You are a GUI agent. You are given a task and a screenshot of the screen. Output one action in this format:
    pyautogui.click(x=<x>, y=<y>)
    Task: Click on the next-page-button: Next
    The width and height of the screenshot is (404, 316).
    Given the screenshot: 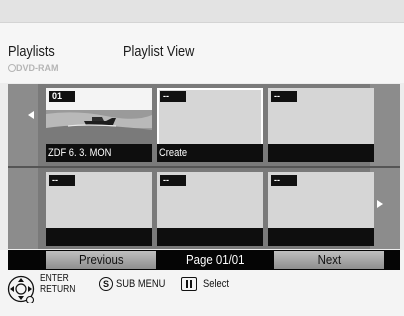 What is the action you would take?
    pyautogui.click(x=329, y=260)
    